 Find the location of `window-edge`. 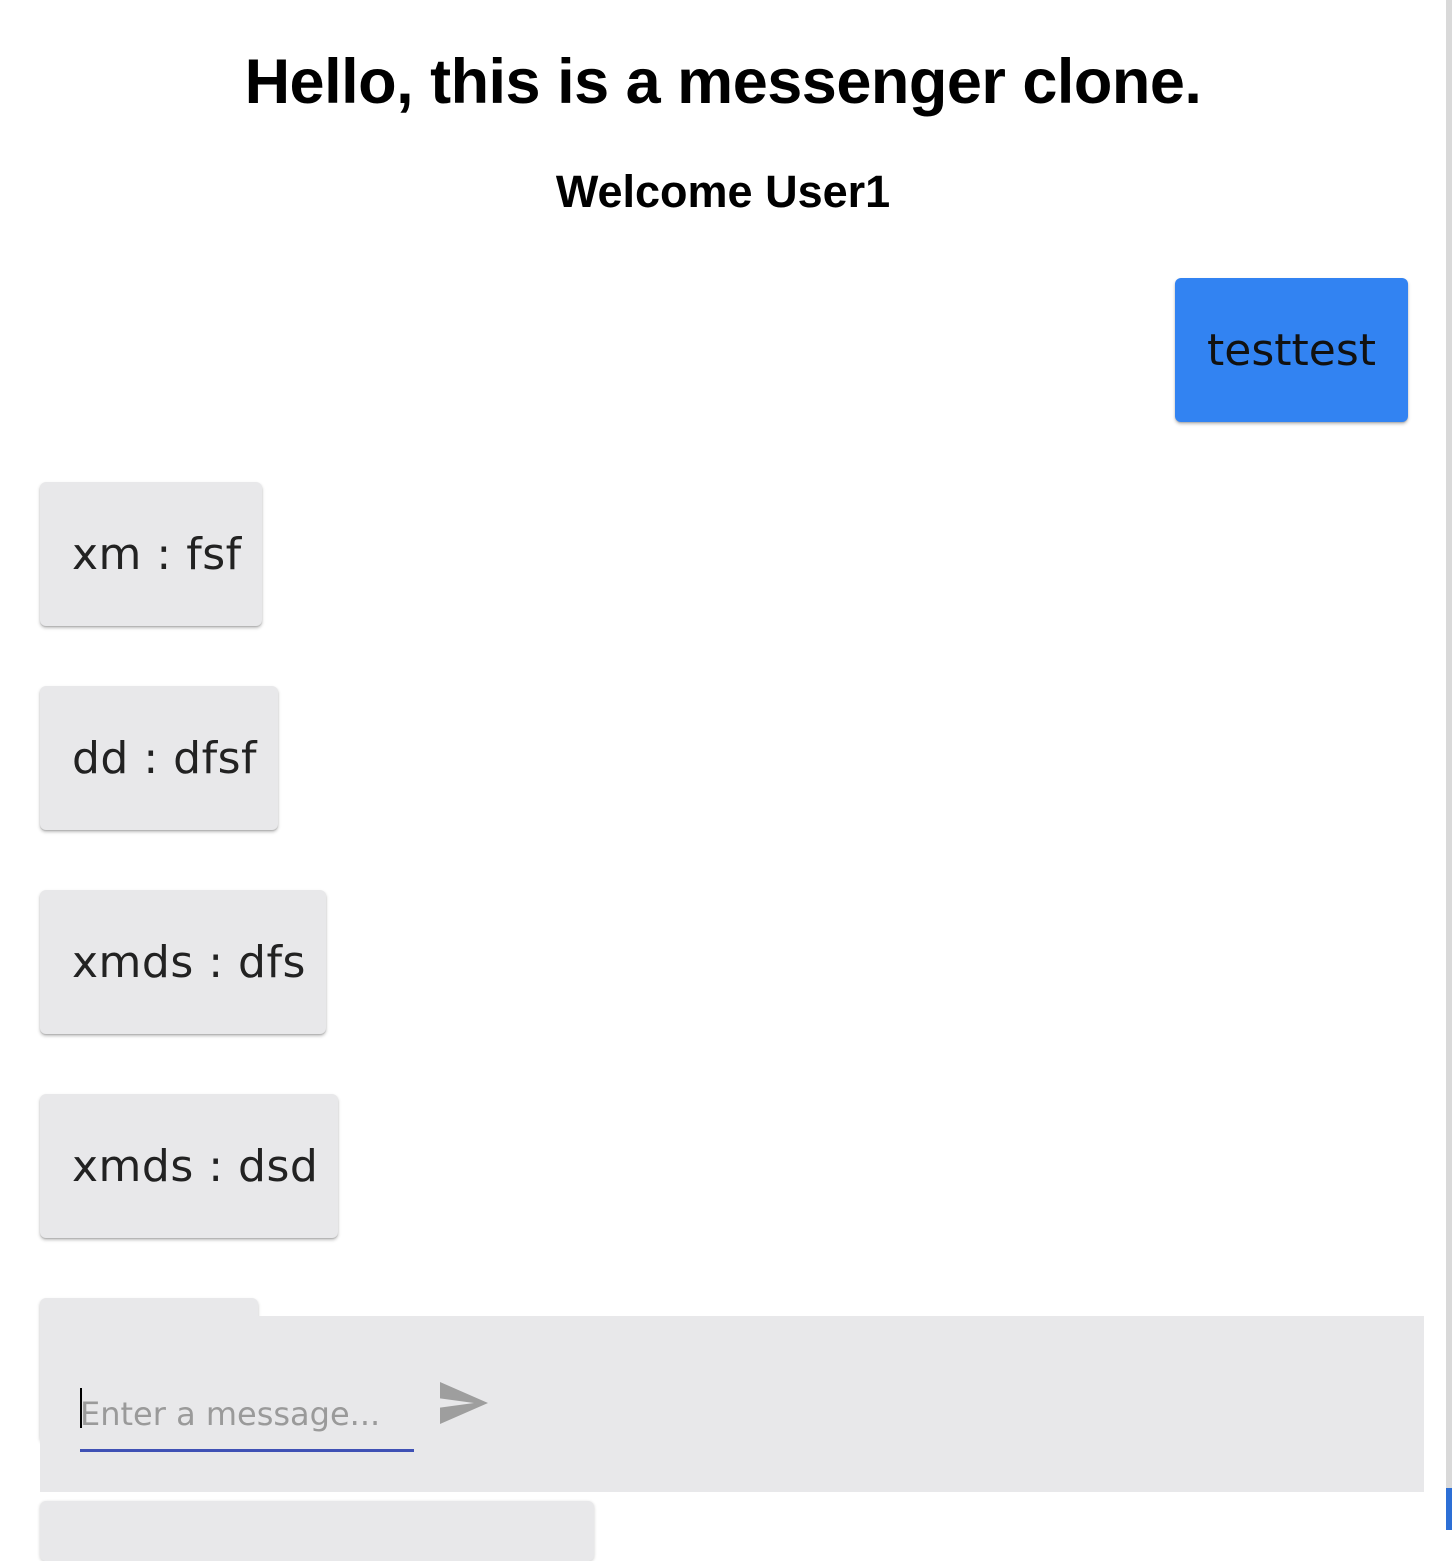

window-edge is located at coordinates (1449, 765).